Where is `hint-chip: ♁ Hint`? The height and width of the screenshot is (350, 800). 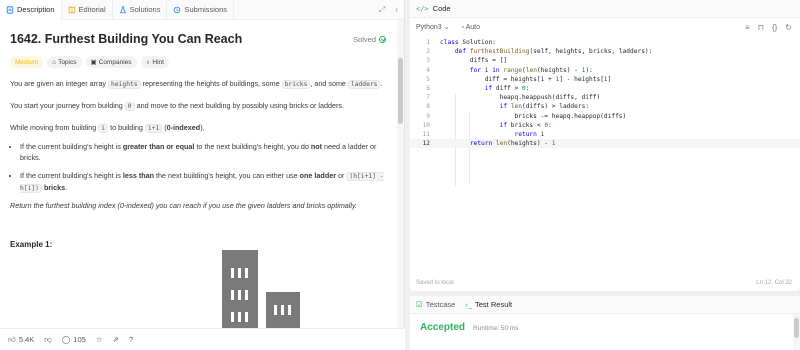 hint-chip: ♁ Hint is located at coordinates (154, 62).